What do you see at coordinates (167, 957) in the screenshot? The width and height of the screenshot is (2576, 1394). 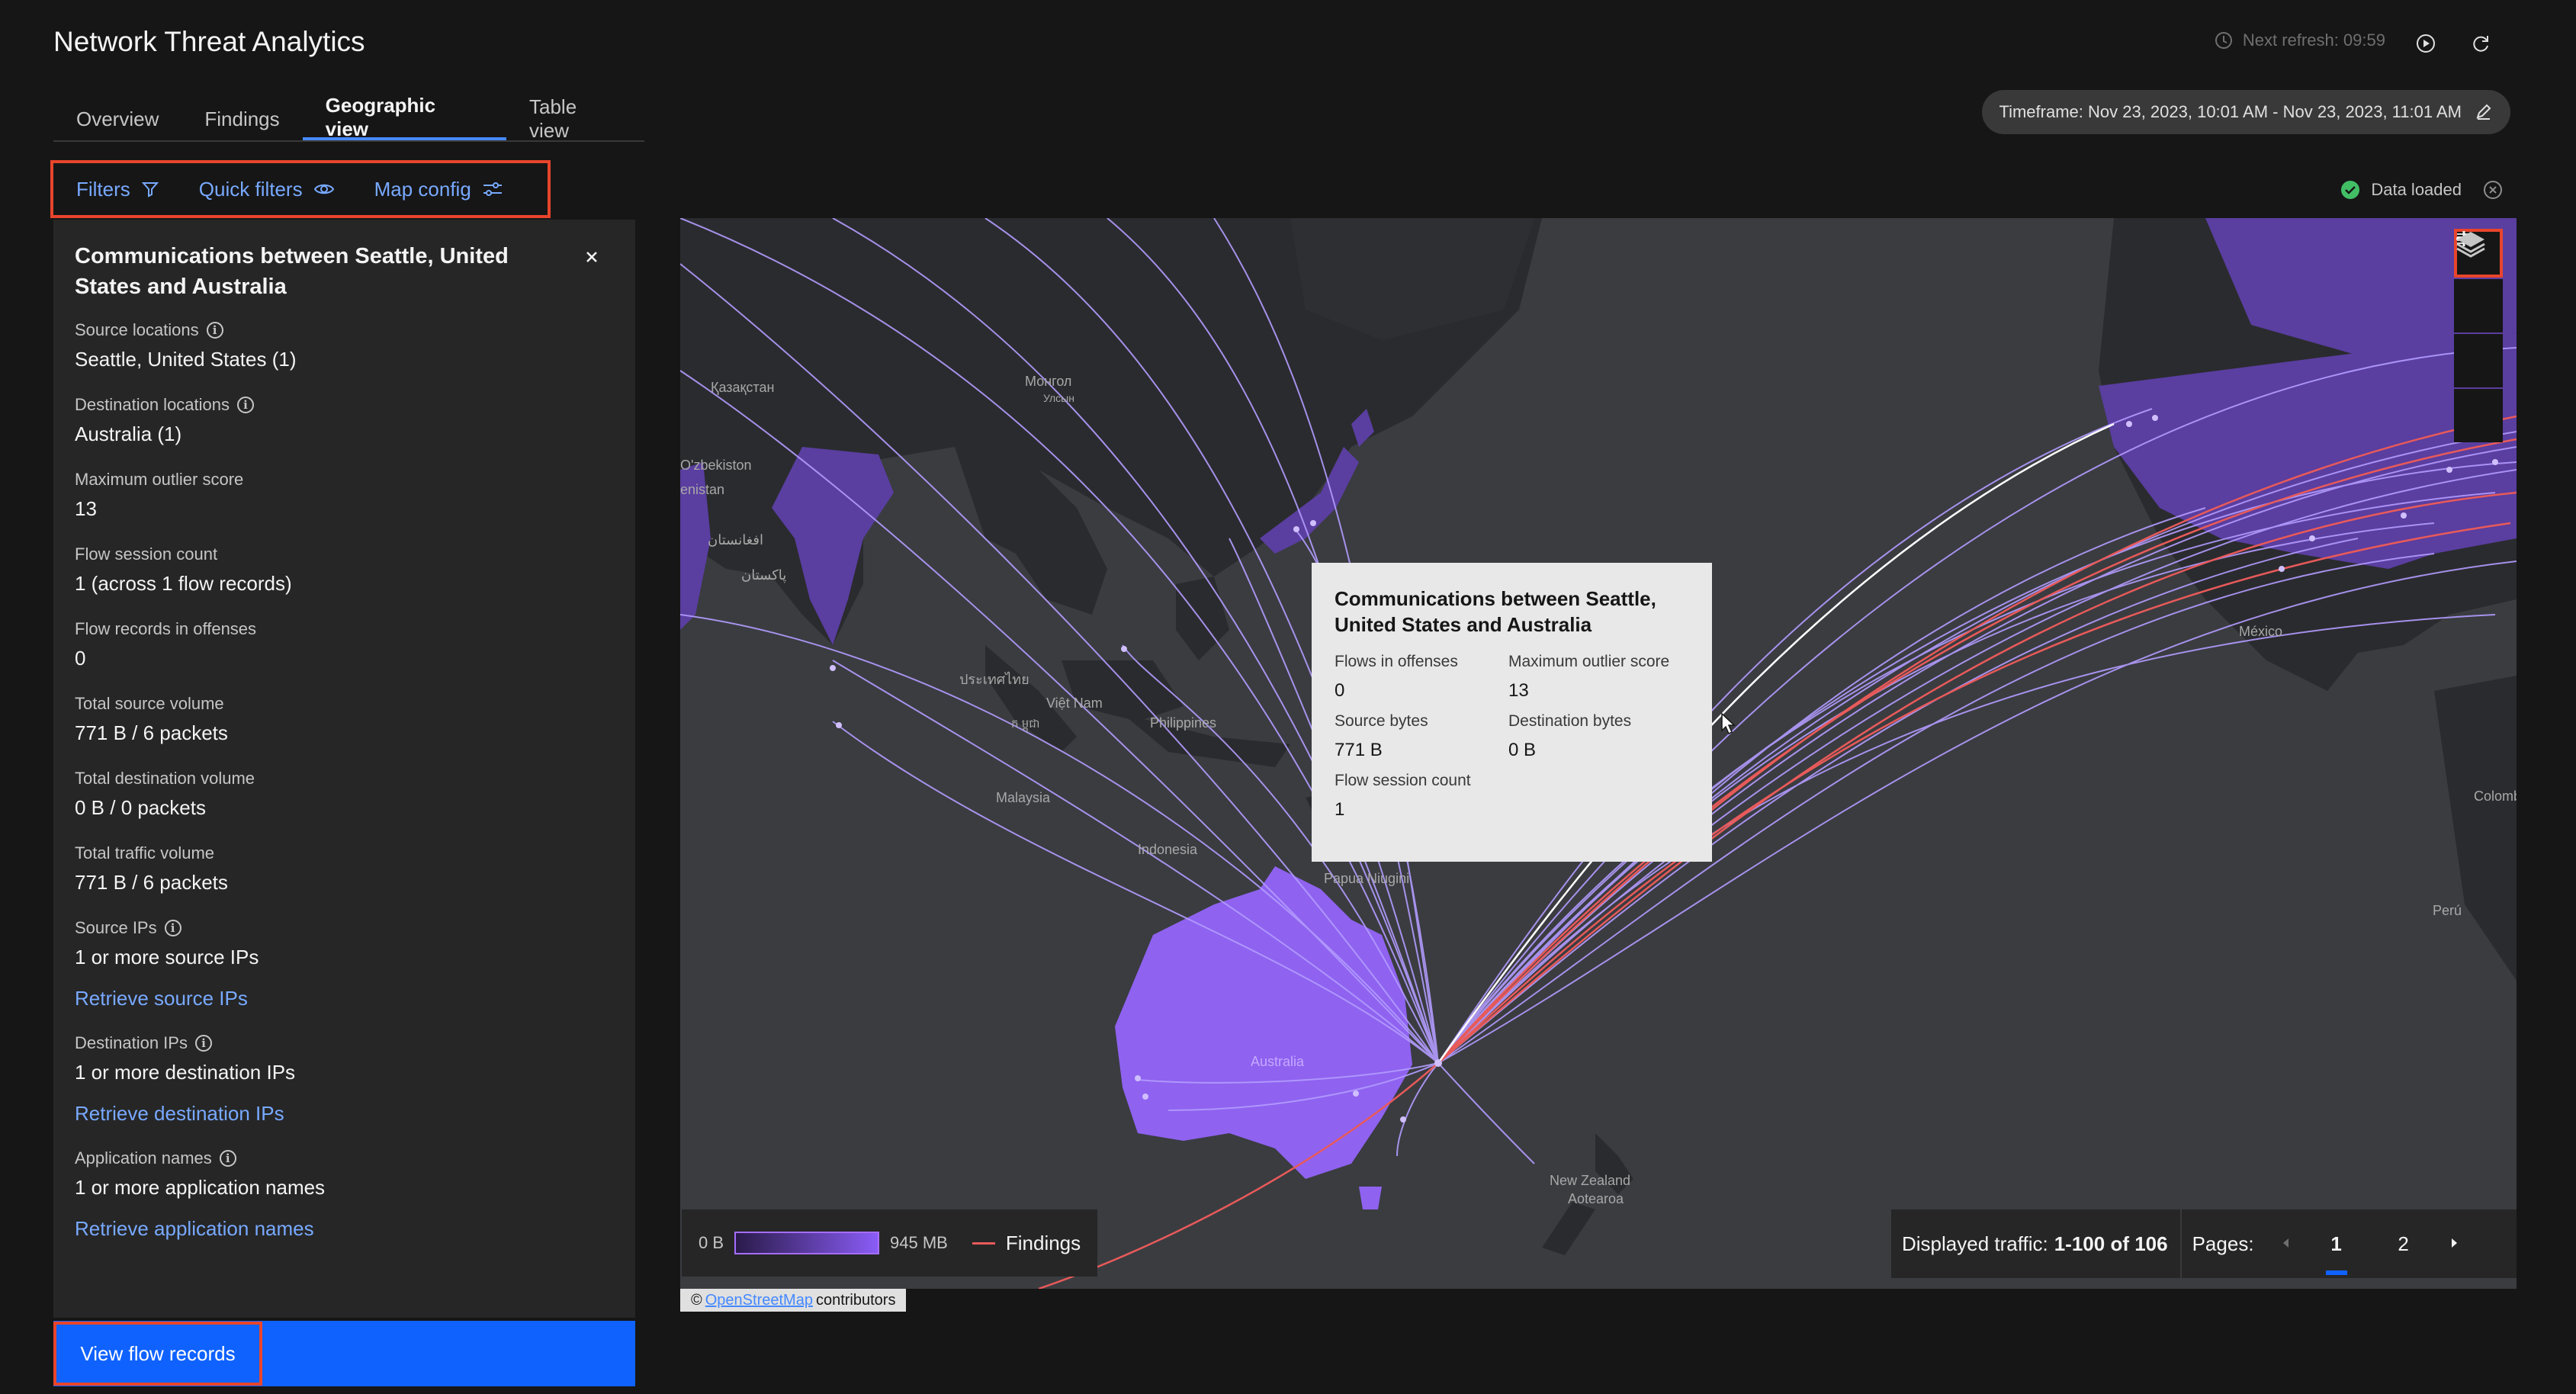 I see `field-value: 1 or more source IPs` at bounding box center [167, 957].